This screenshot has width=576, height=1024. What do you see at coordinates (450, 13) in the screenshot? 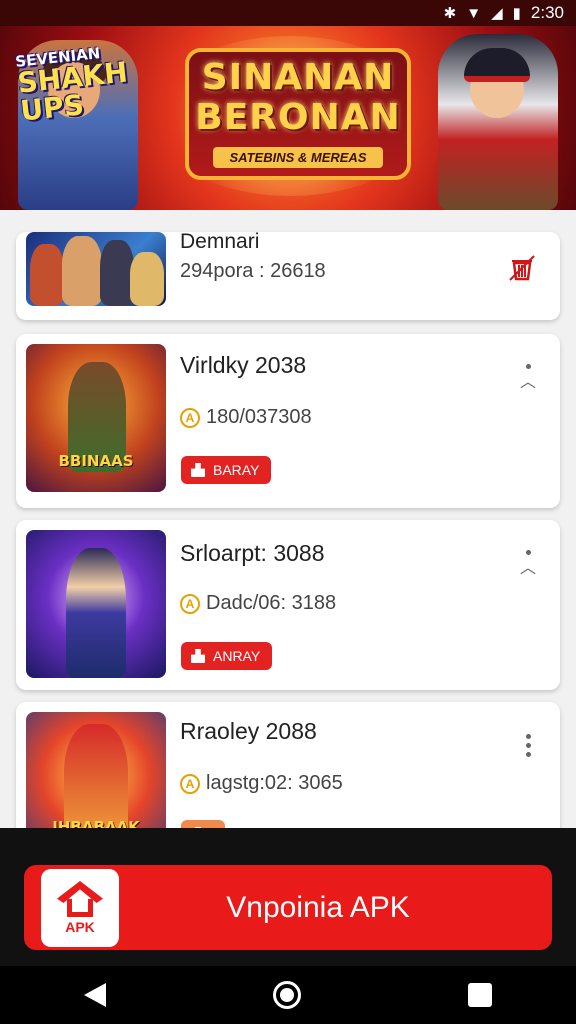
I see `bluetooth-icon: ✱` at bounding box center [450, 13].